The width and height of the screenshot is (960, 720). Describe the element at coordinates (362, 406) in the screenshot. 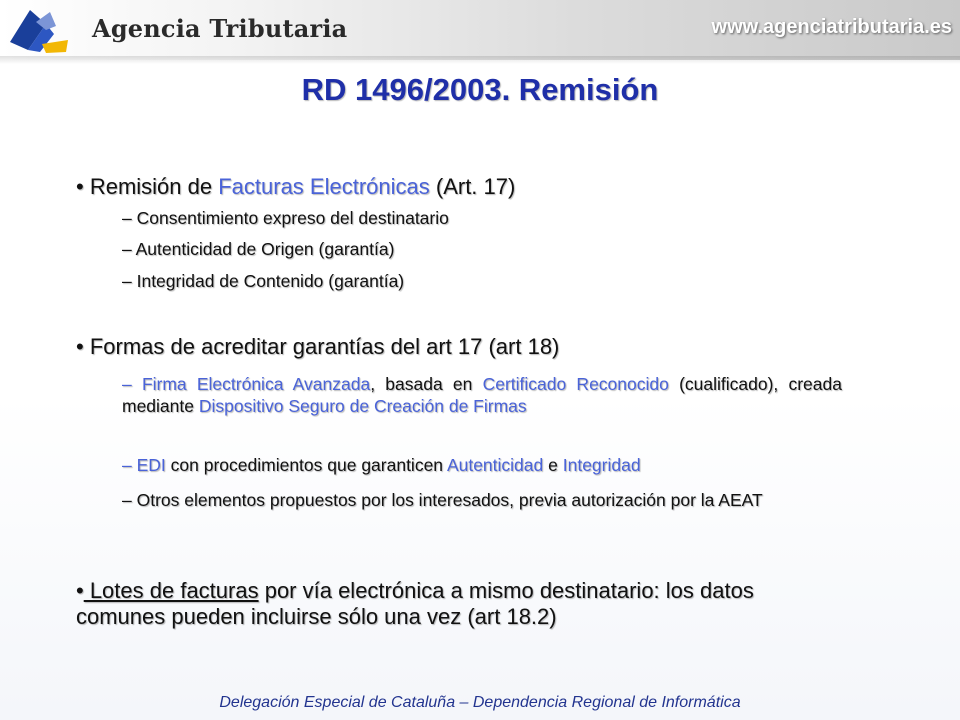

I see `highlight-dispositivo-seguro: Dispositivo Seguro de Creación de Firmas` at that location.